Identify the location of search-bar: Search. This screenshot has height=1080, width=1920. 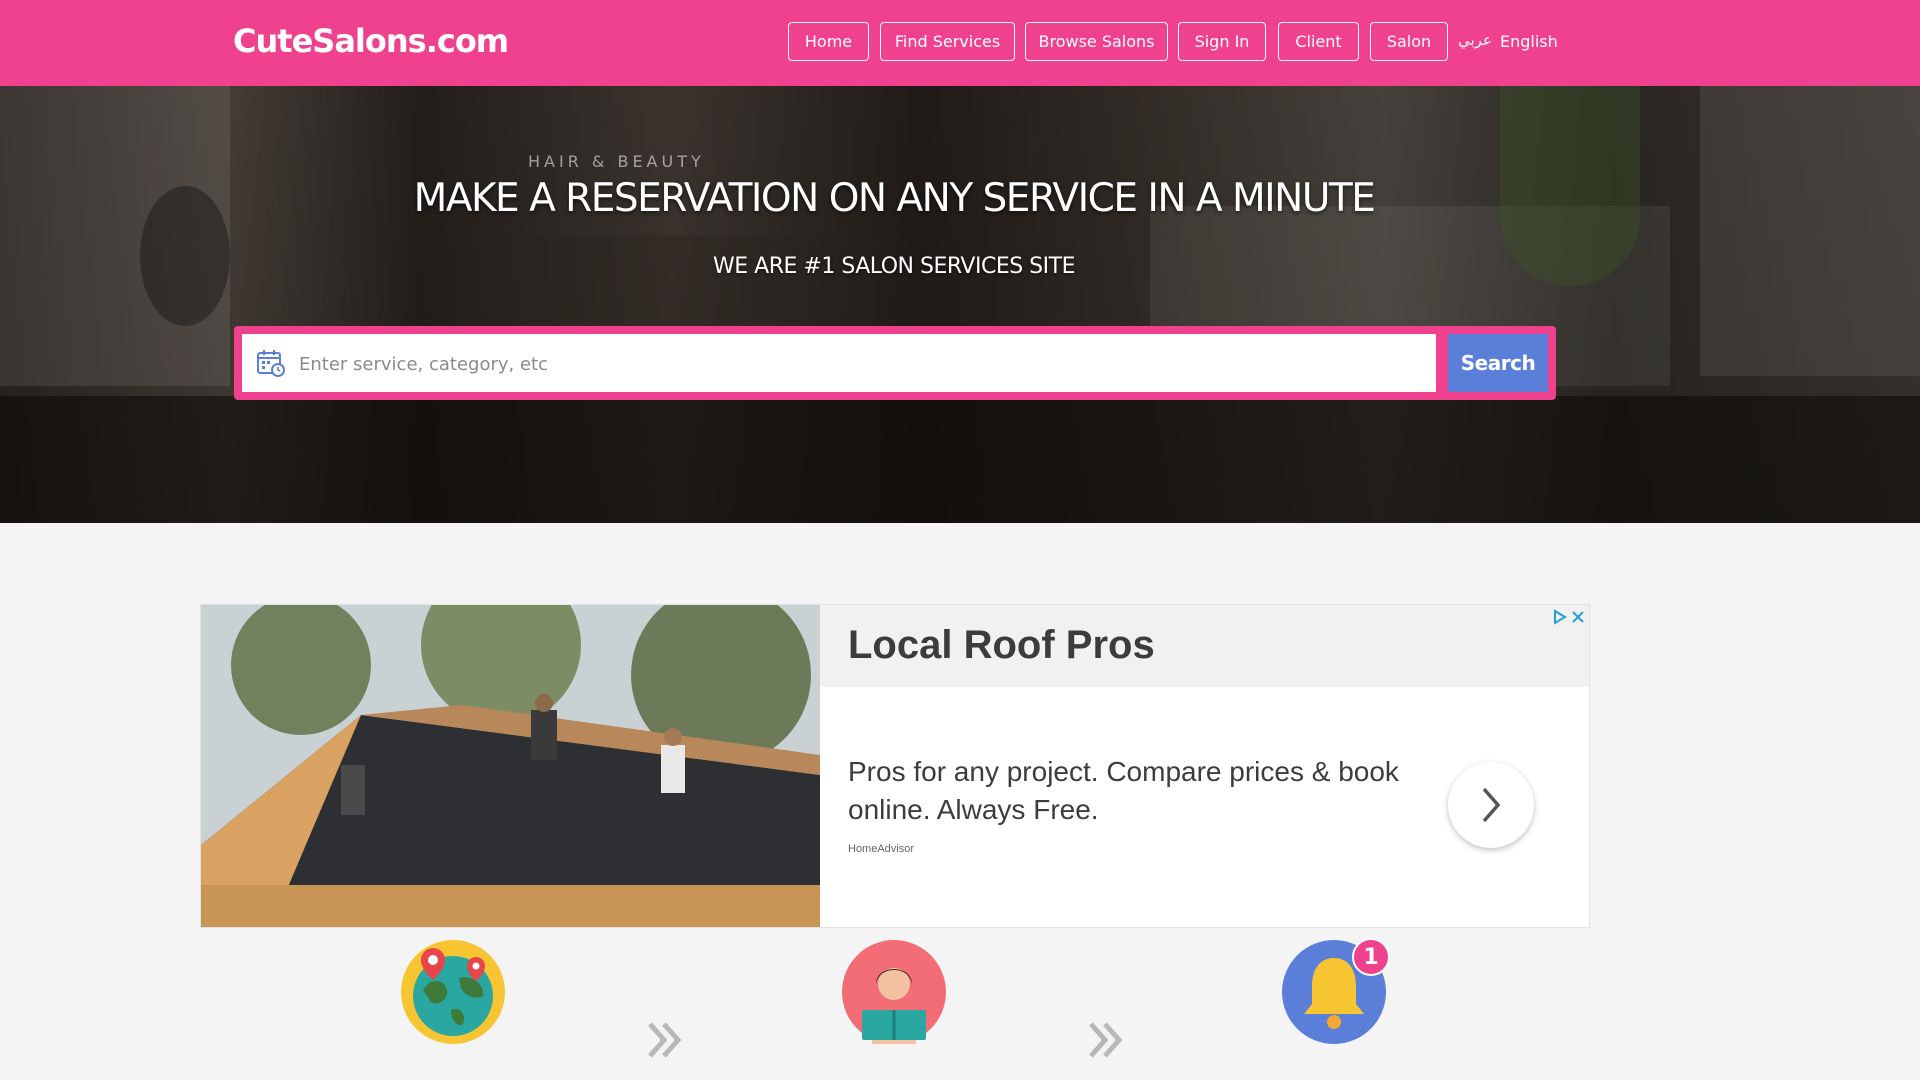
(895, 363).